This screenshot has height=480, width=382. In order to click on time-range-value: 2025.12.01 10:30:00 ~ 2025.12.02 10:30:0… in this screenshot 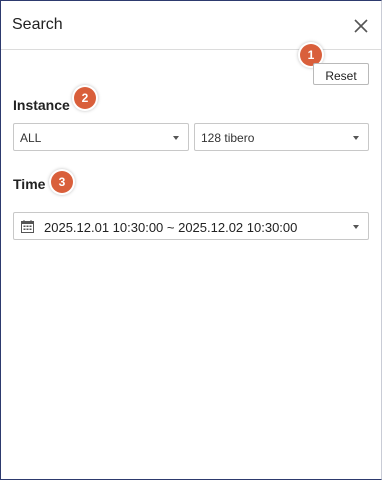, I will do `click(171, 227)`.